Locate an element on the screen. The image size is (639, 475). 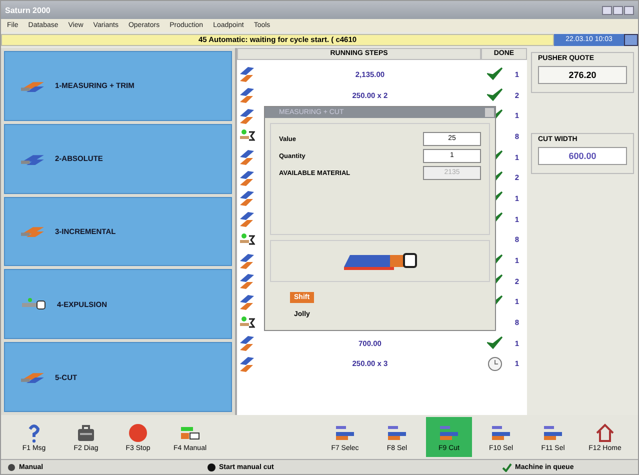
value-display: 276.20 is located at coordinates (582, 75).